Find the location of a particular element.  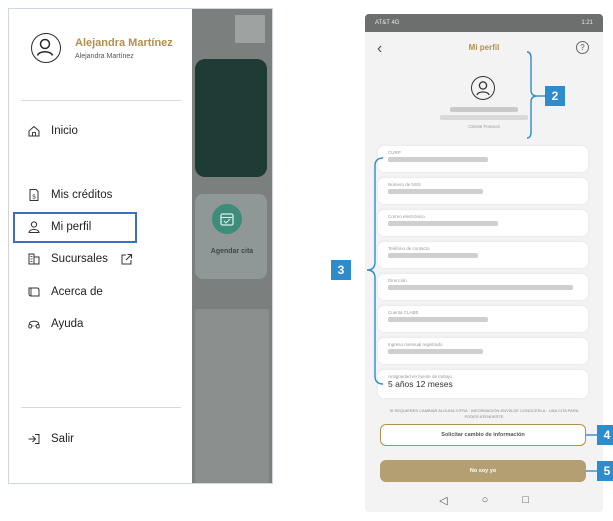

menu-item-mis-creditos: $ Mis créditos is located at coordinates (69, 195).